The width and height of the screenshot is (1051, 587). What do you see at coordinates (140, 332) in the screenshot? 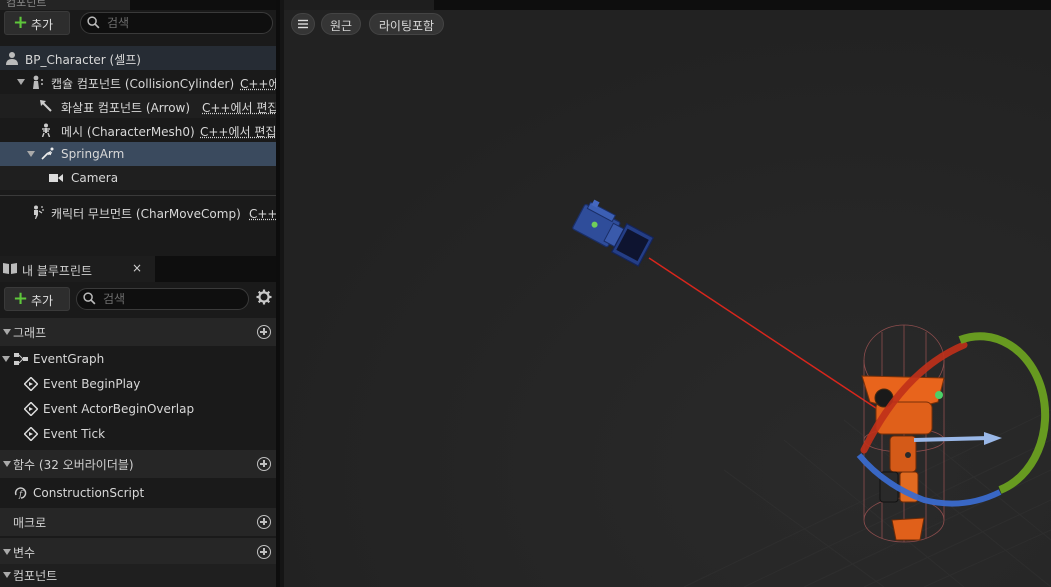
I see `section-graphs: 그래프` at bounding box center [140, 332].